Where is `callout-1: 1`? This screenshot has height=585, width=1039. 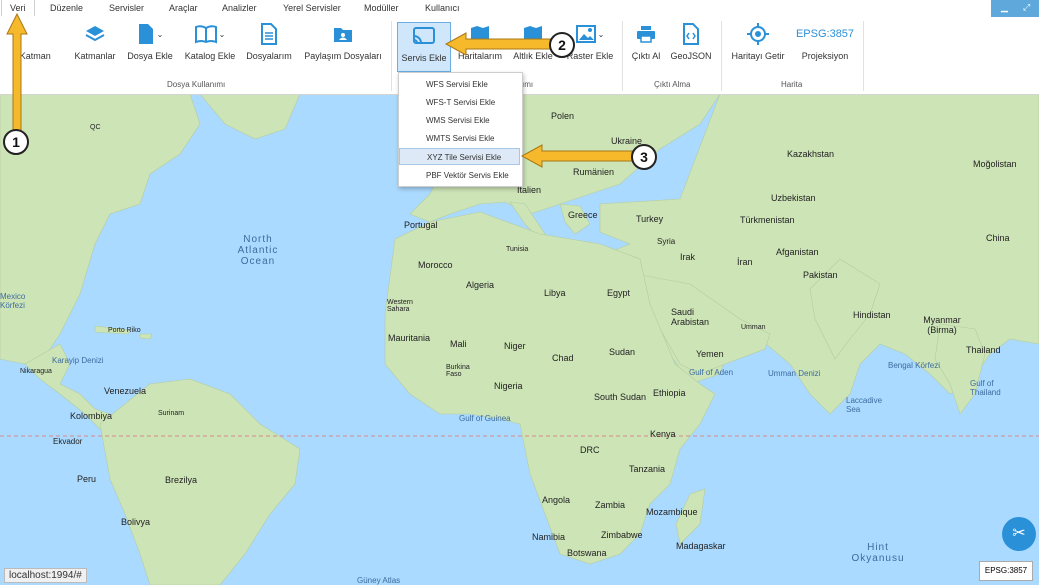
callout-1: 1 is located at coordinates (16, 142).